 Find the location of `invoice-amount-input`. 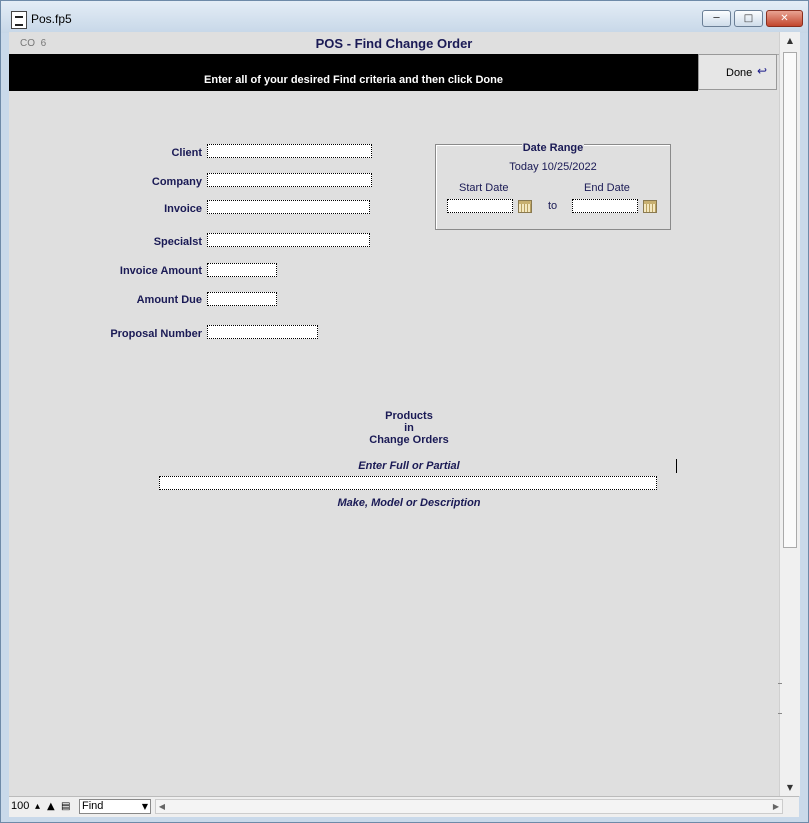

invoice-amount-input is located at coordinates (242, 270).